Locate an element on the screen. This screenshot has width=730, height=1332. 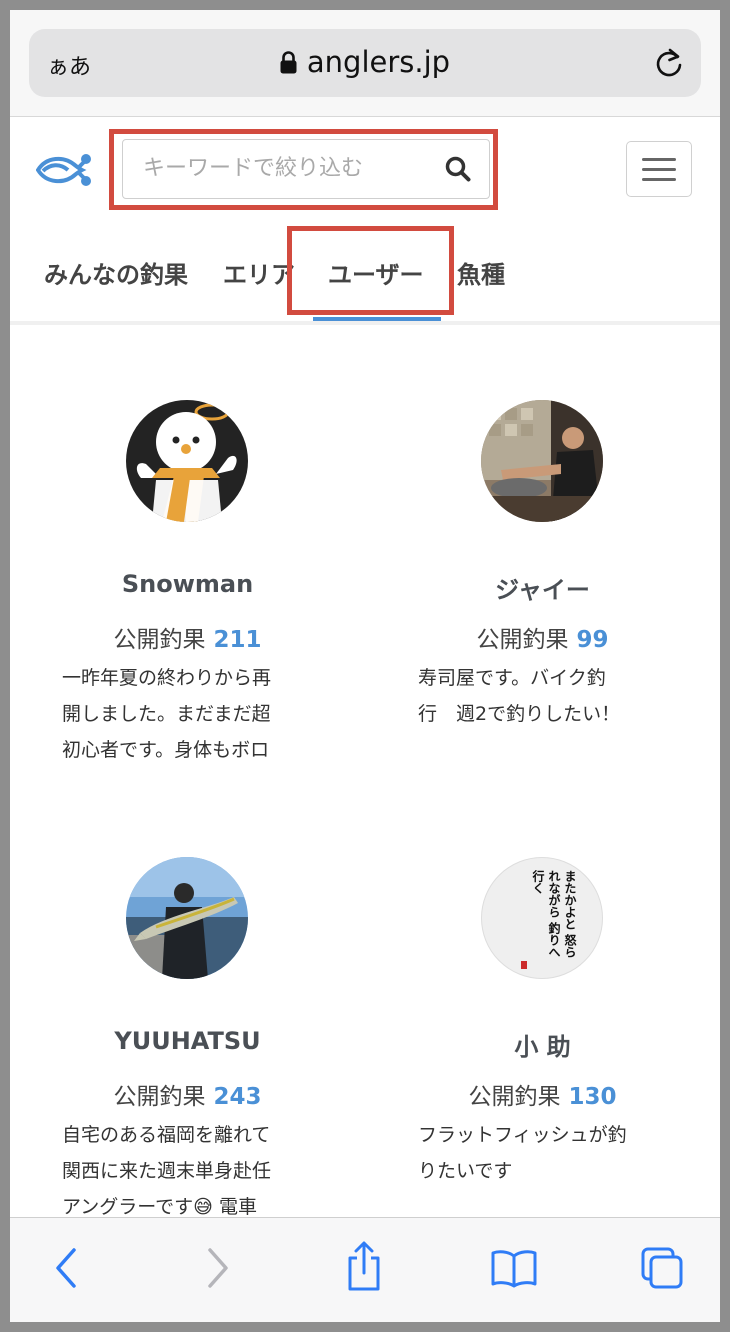
user-name: YUUHATSU is located at coordinates (187, 1041).